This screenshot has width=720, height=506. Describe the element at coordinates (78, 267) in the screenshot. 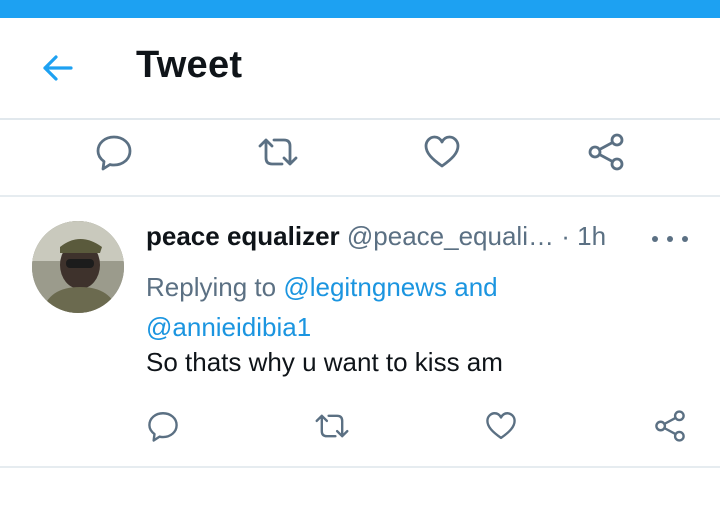

I see `avatar` at that location.